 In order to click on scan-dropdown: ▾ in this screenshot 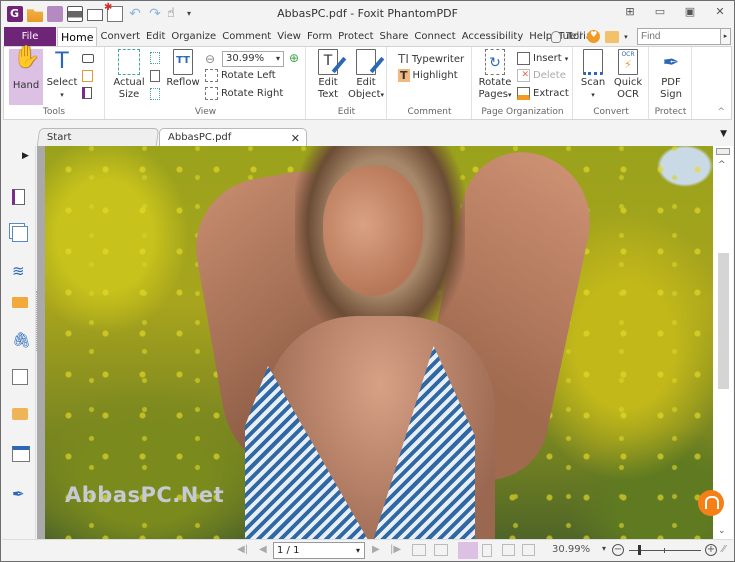, I will do `click(593, 95)`.